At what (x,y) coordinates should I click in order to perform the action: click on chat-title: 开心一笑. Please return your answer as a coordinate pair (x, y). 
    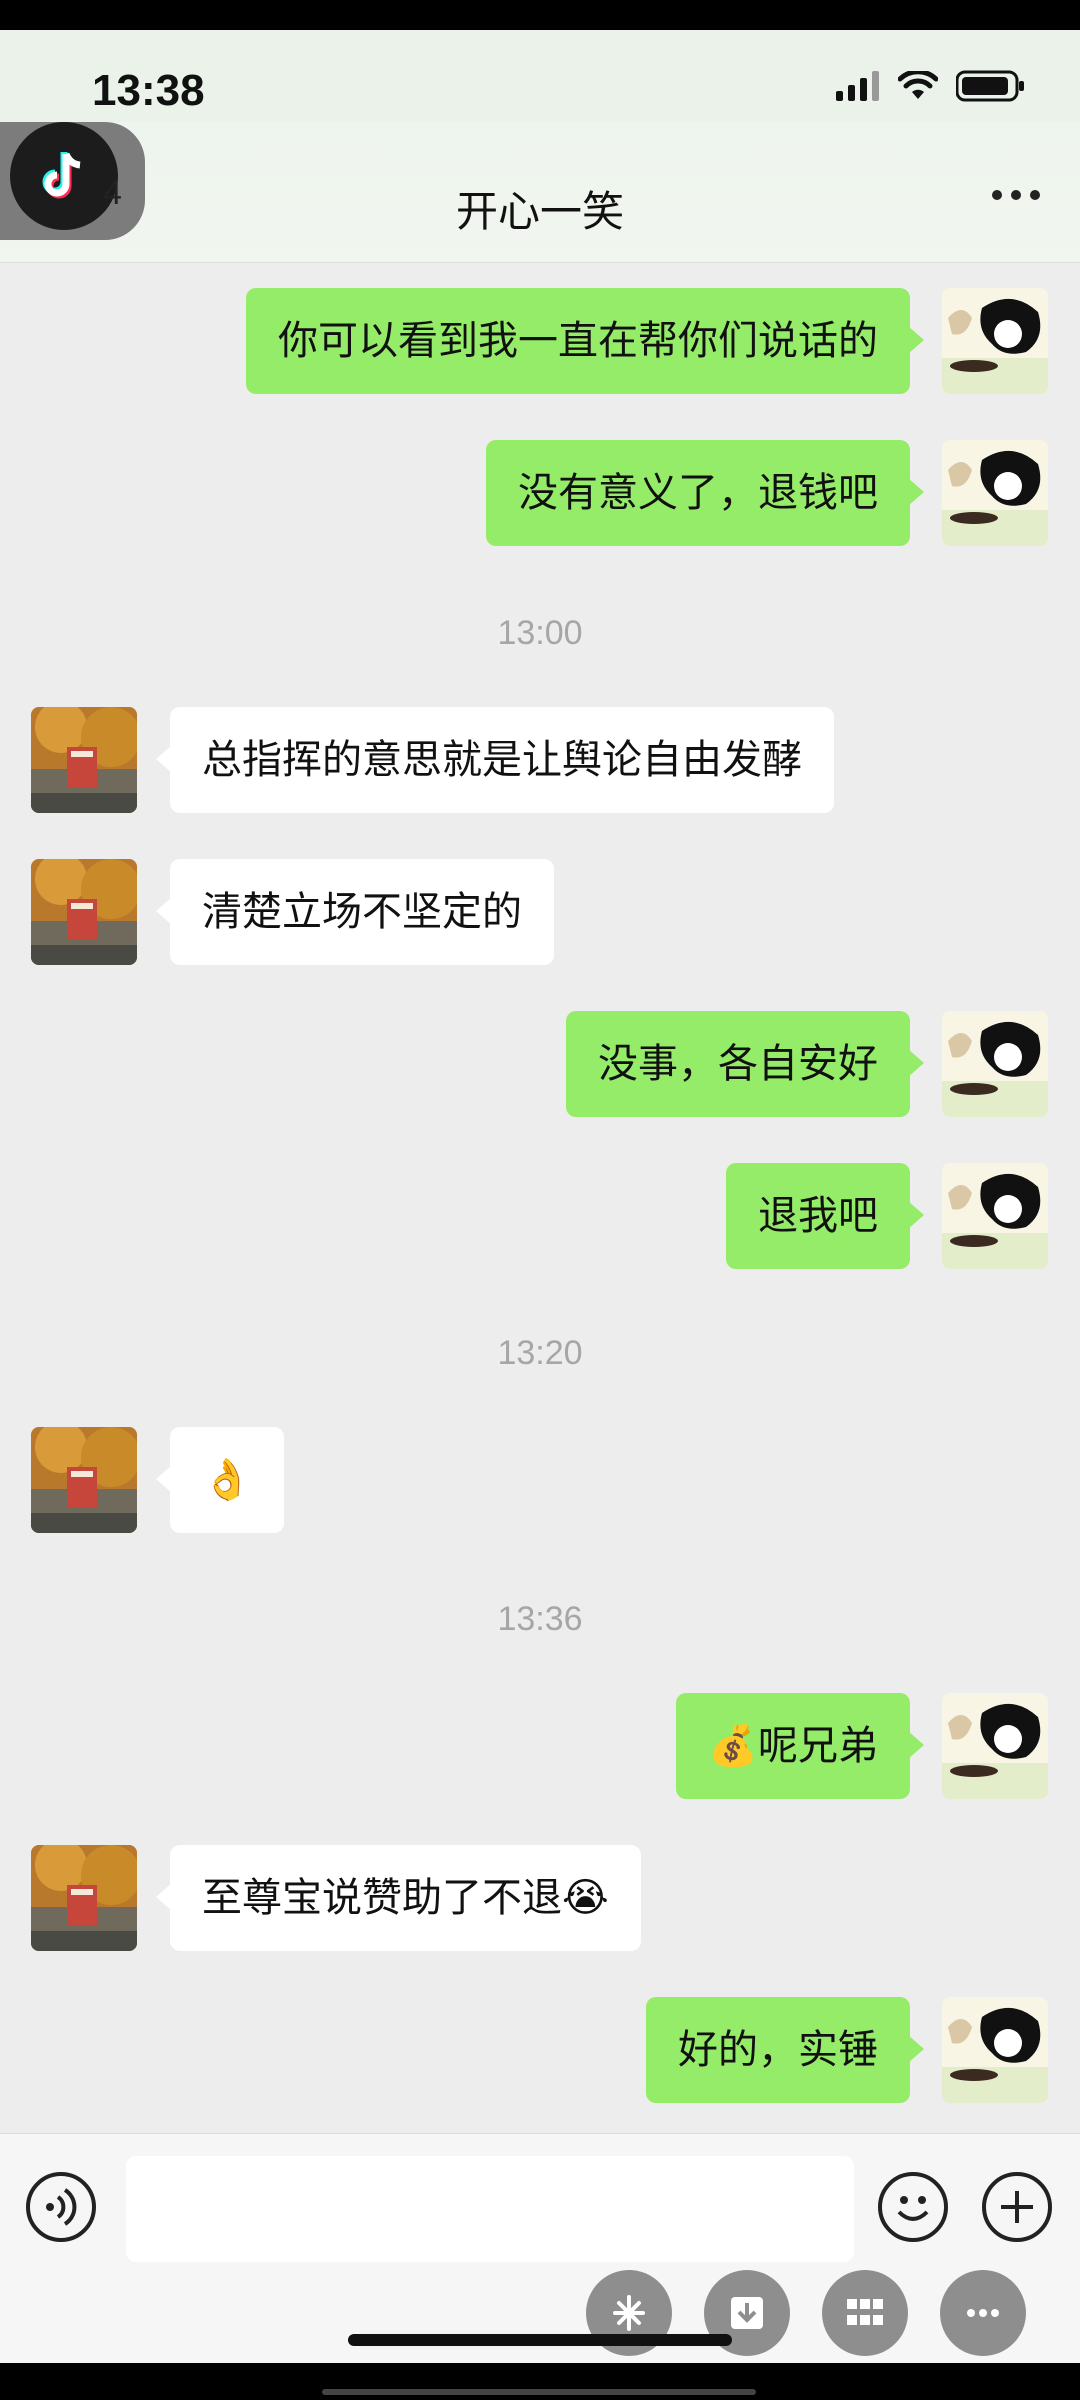
    Looking at the image, I should click on (539, 211).